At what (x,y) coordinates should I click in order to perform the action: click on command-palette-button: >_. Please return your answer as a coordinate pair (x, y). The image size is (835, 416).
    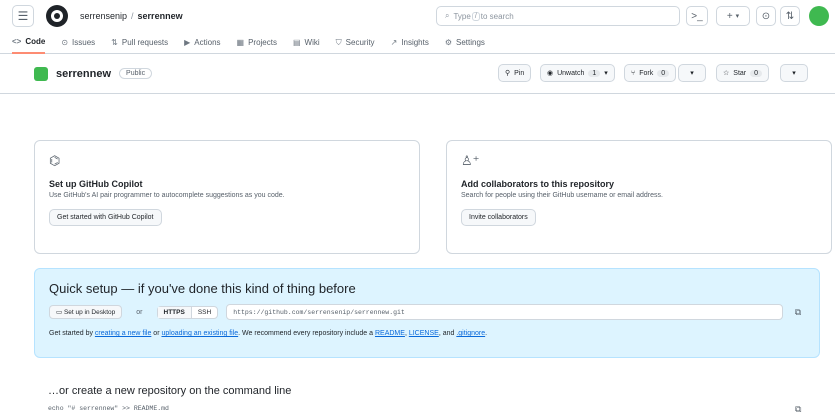
    Looking at the image, I should click on (697, 16).